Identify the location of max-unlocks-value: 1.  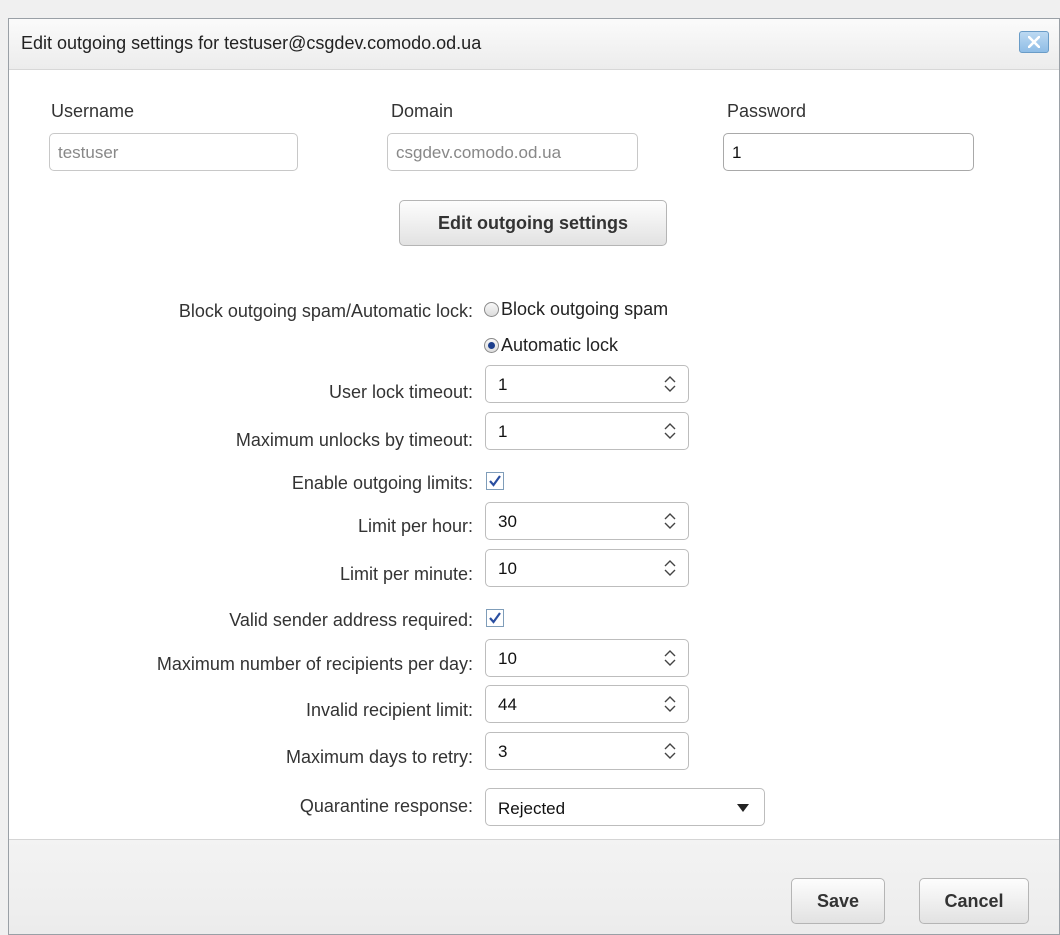
(503, 431).